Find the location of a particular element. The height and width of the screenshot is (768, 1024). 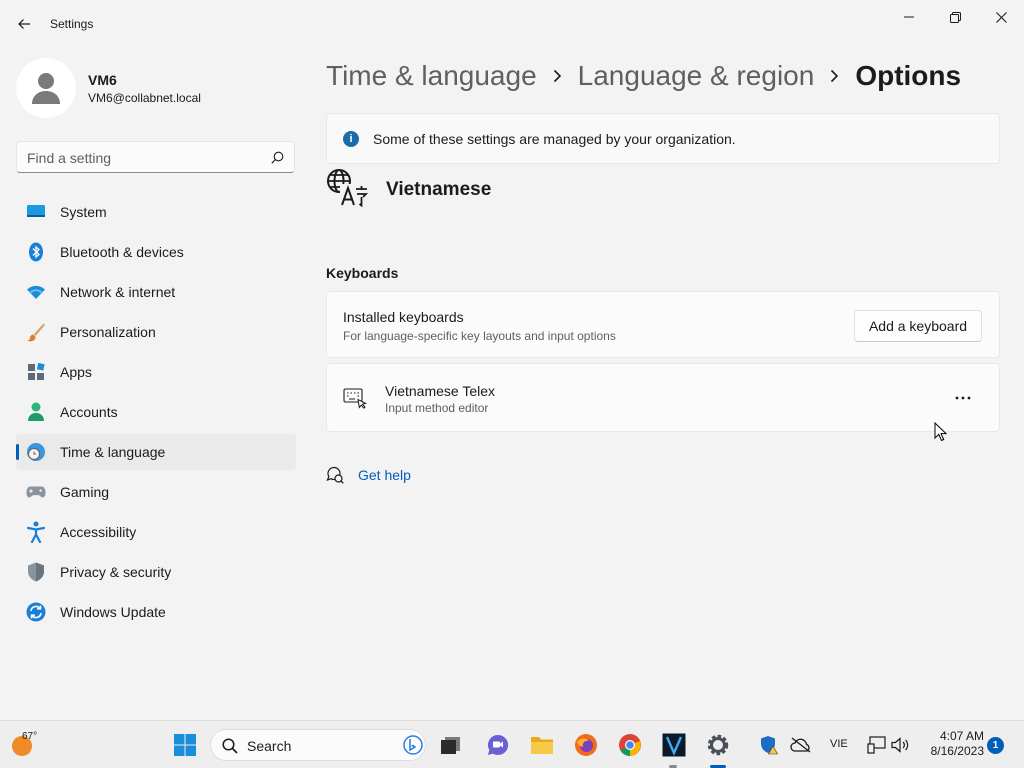

avatar is located at coordinates (46, 88).